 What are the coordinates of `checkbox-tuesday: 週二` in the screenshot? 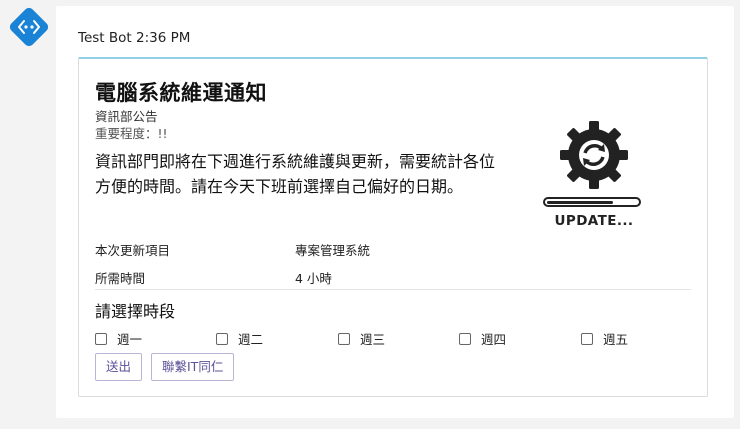 It's located at (239, 338).